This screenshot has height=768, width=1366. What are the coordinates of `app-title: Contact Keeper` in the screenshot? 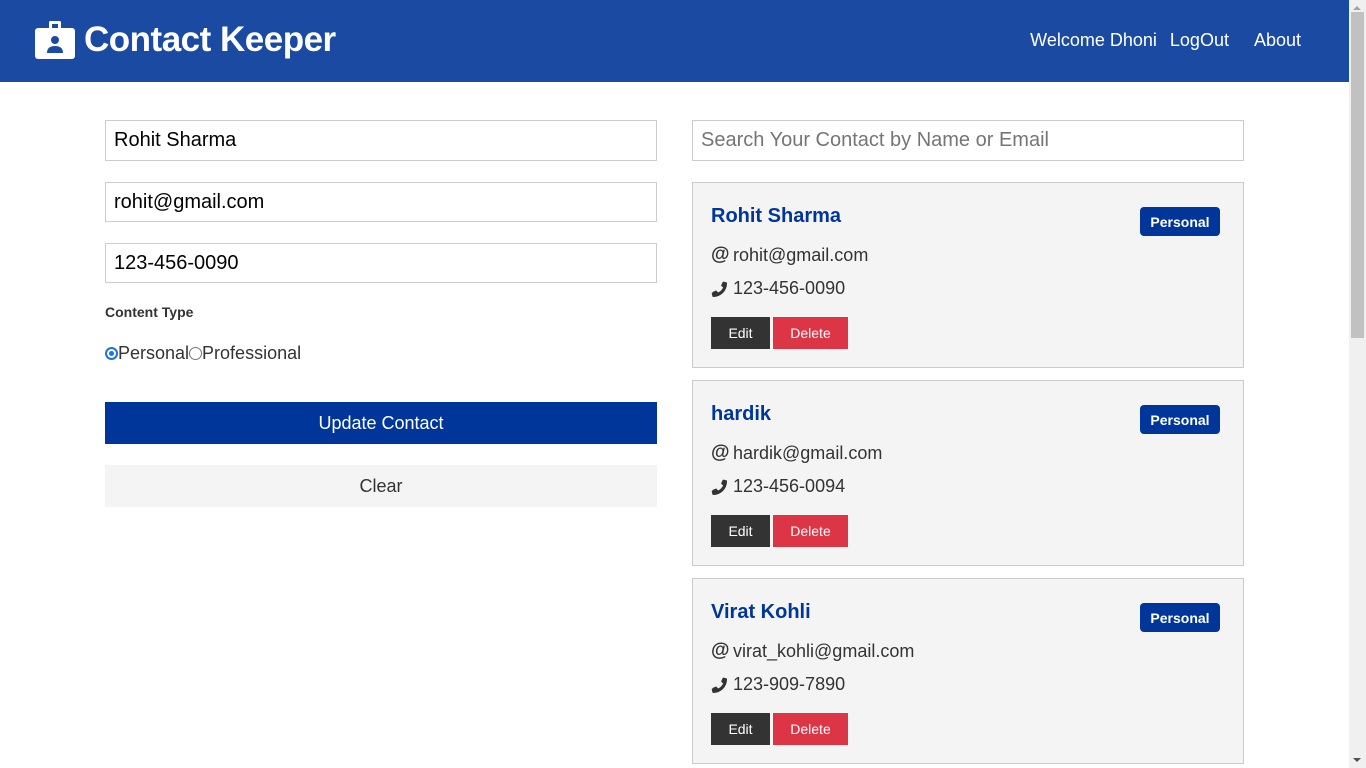 It's located at (210, 39).